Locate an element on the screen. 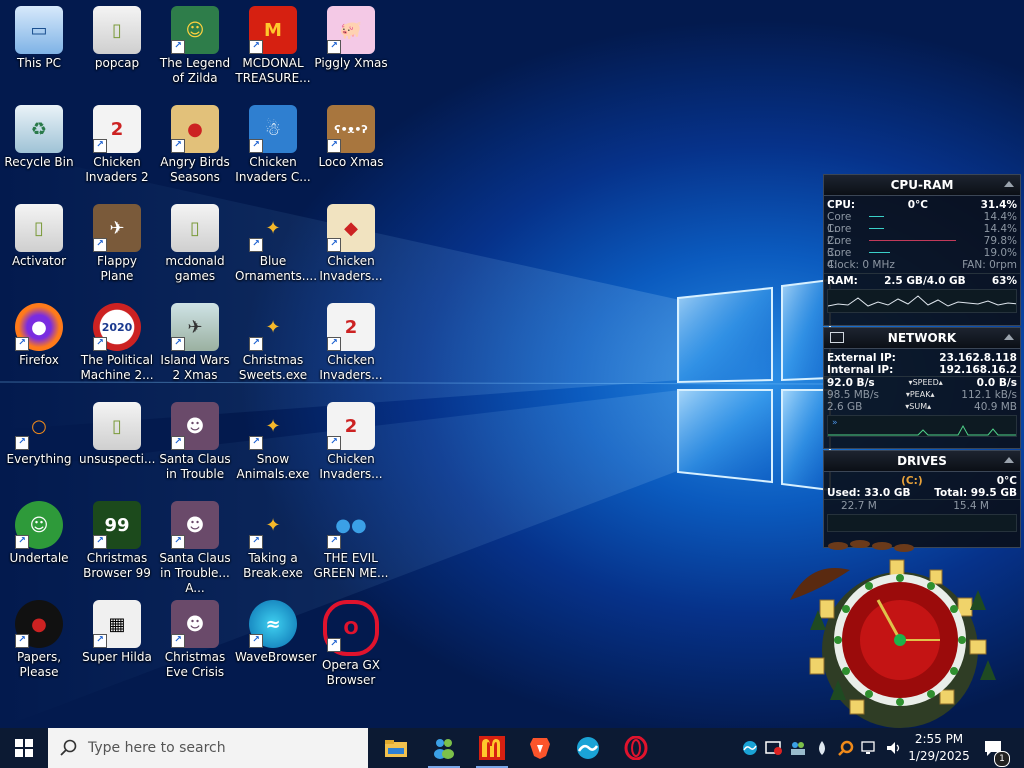  taskbar-opera is located at coordinates (636, 748).